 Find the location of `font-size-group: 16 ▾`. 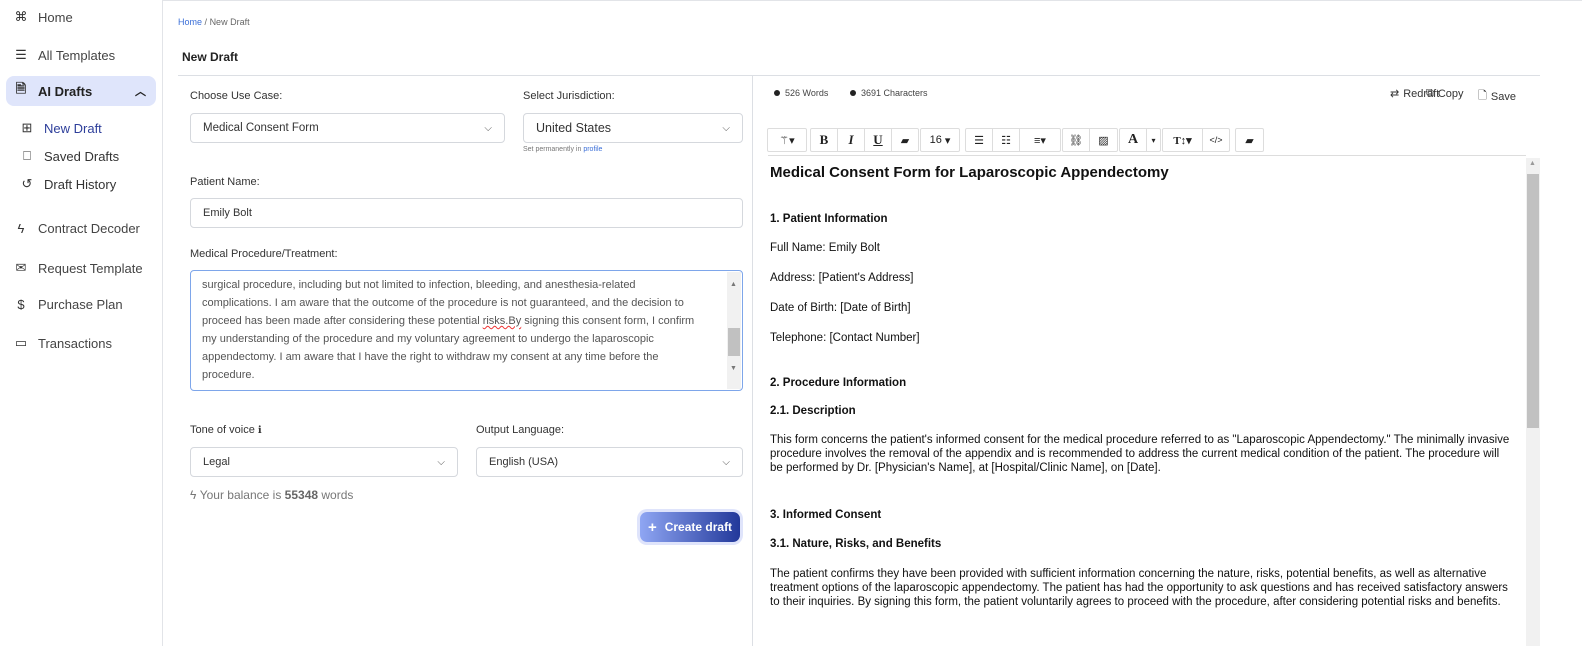

font-size-group: 16 ▾ is located at coordinates (940, 140).